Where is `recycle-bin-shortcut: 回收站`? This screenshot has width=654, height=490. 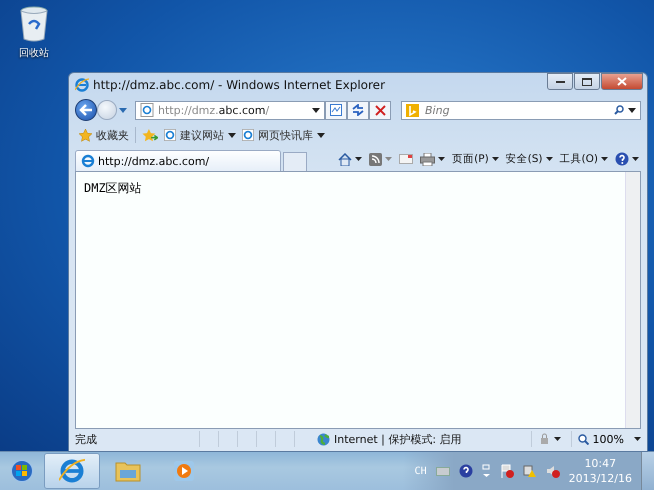 recycle-bin-shortcut: 回收站 is located at coordinates (34, 33).